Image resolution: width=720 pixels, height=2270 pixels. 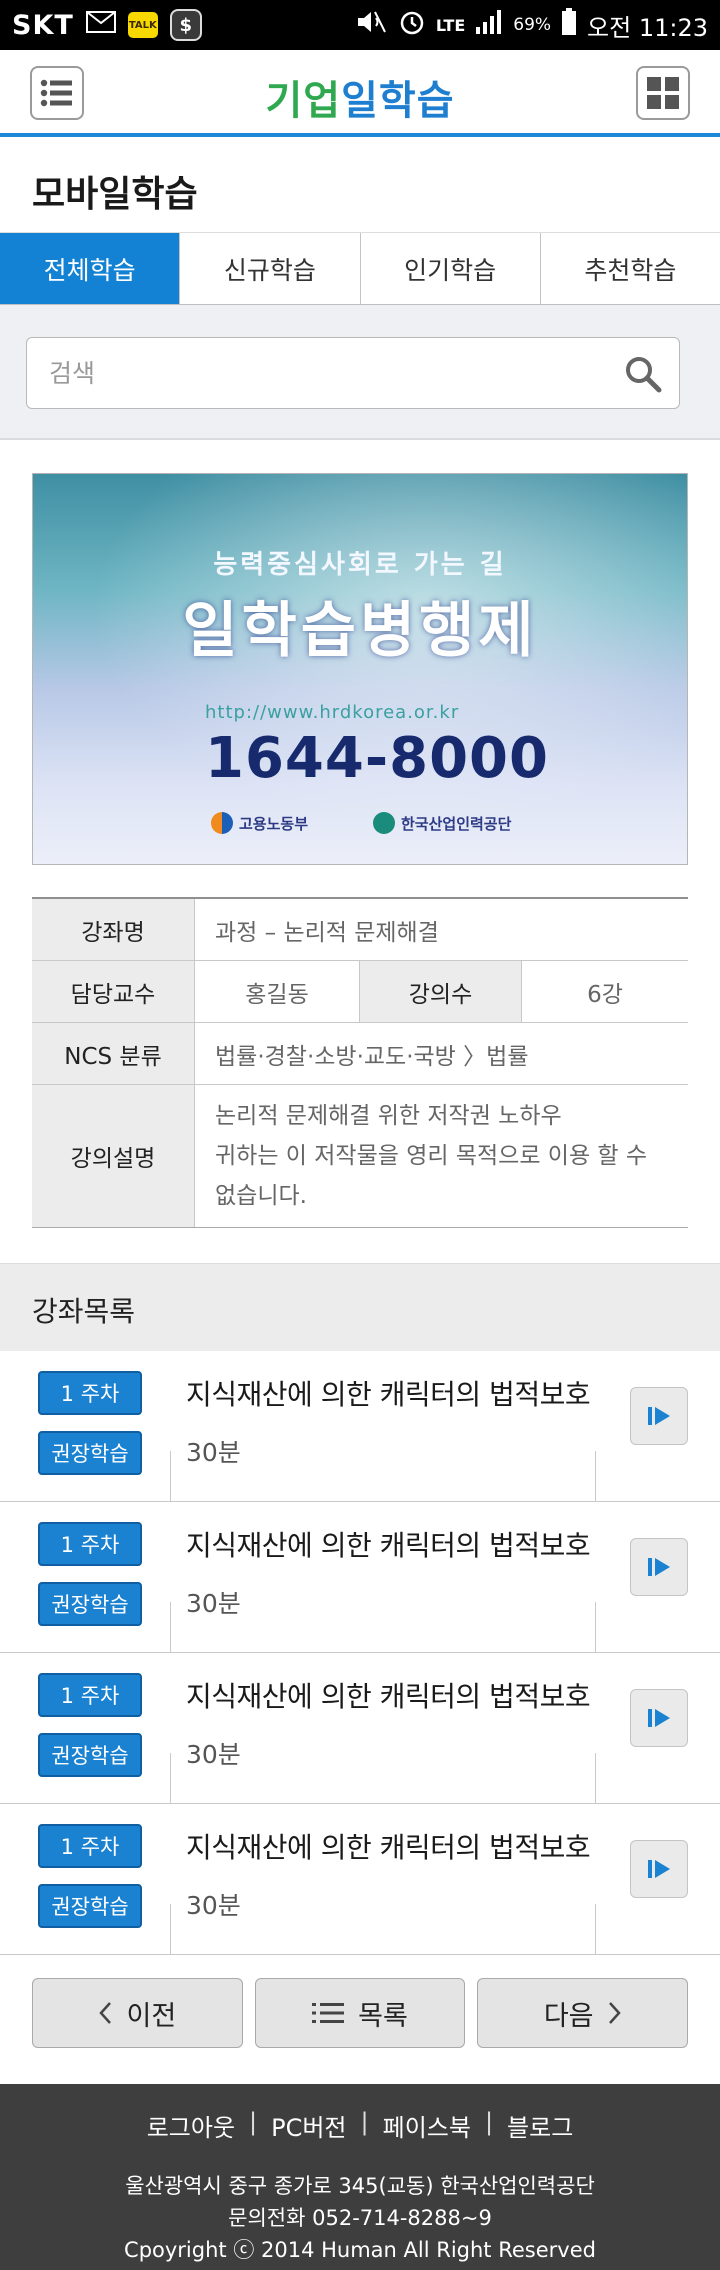 What do you see at coordinates (377, 758) in the screenshot?
I see `banner-phone: 1644-8000` at bounding box center [377, 758].